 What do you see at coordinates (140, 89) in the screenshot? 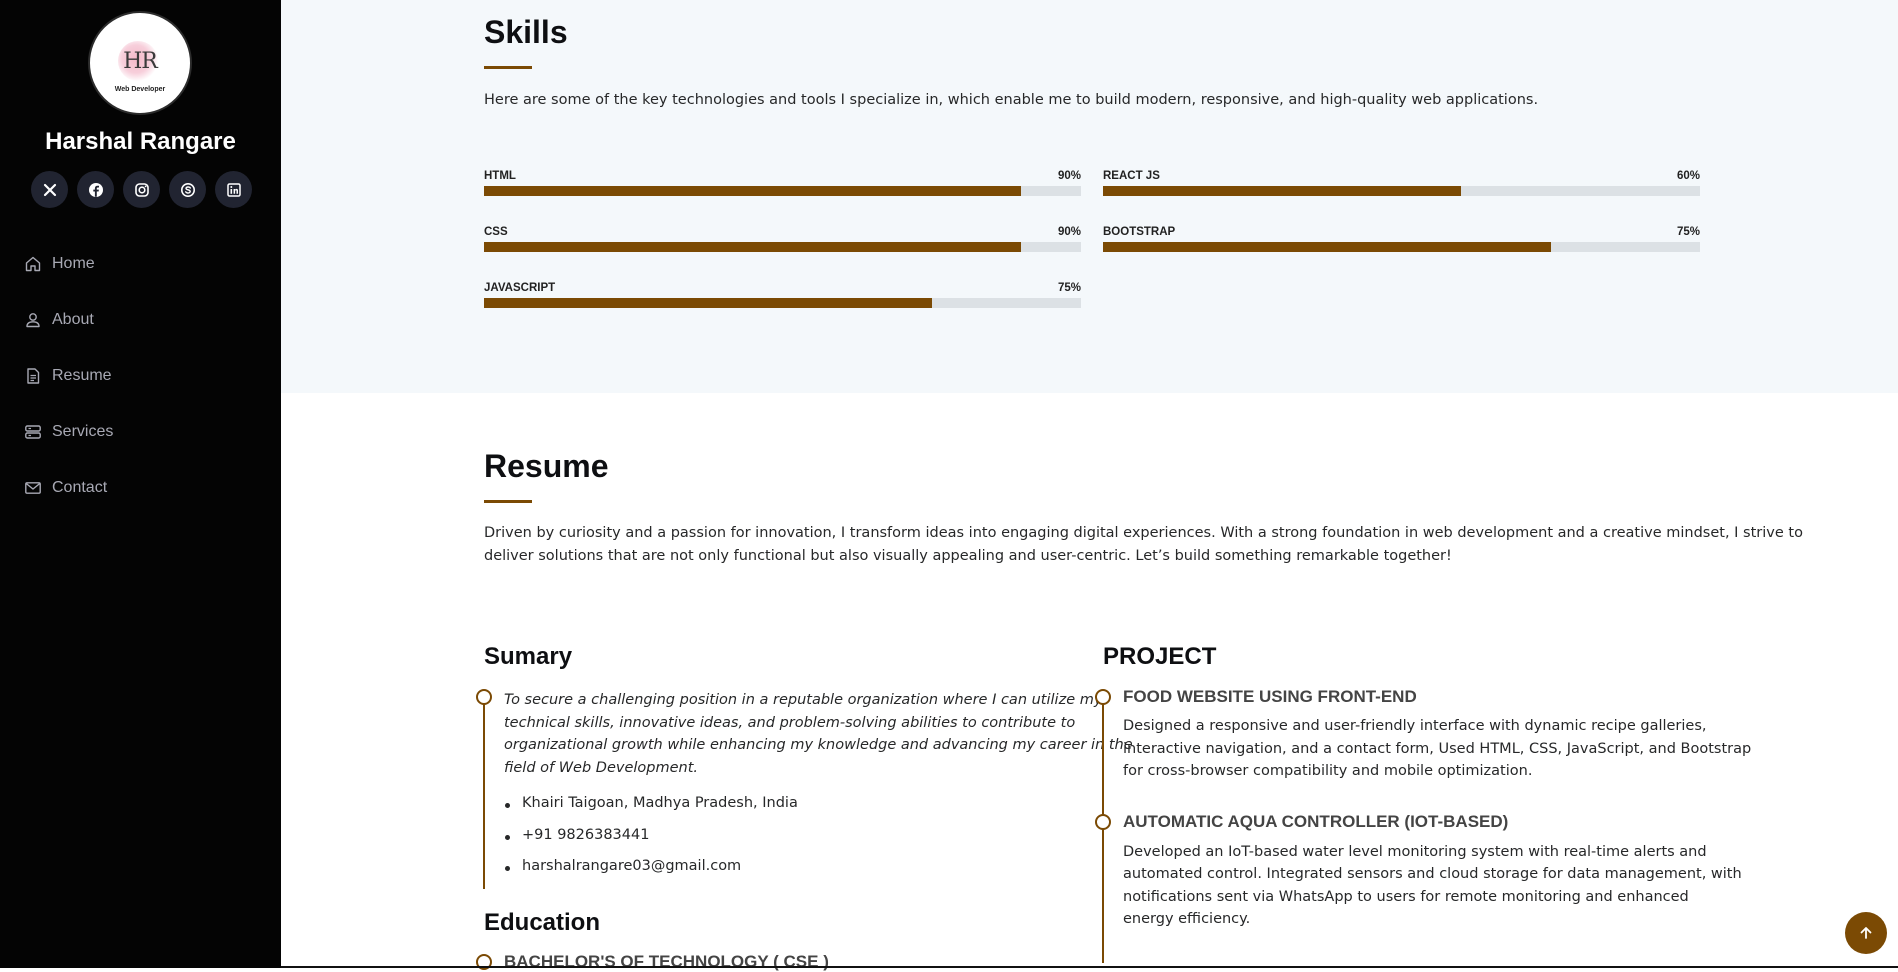
I see `avatar-tagline: Web Developer` at bounding box center [140, 89].